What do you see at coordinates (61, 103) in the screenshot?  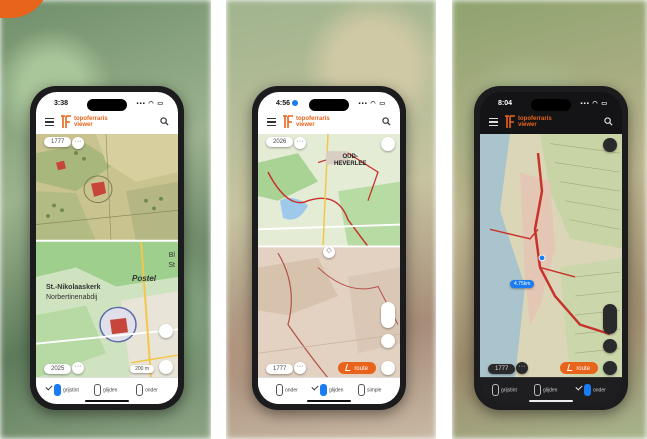 I see `status-time: 3:38` at bounding box center [61, 103].